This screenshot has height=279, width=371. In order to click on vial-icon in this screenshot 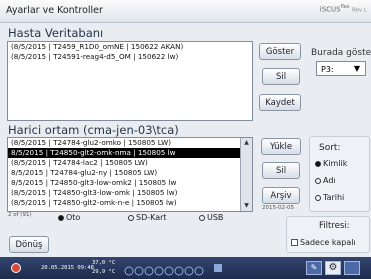, I will do `click(218, 268)`.